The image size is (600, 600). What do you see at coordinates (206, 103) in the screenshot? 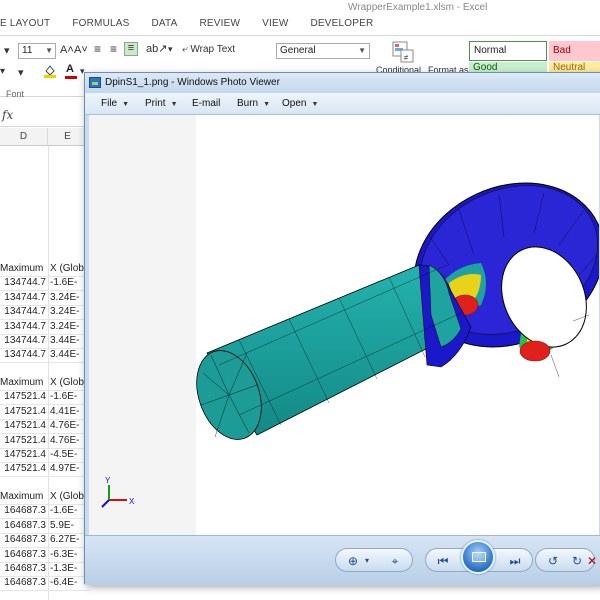
I see `menu-email: E-mail` at bounding box center [206, 103].